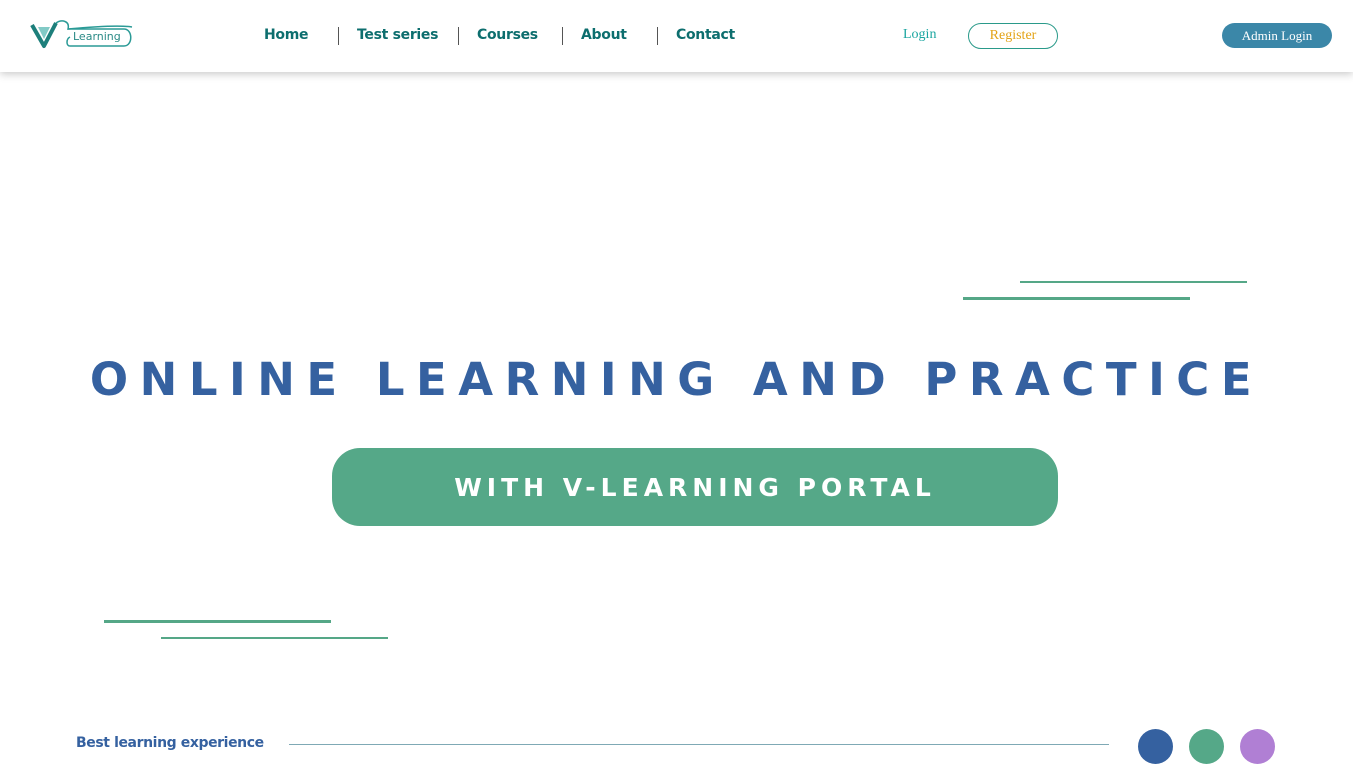 This screenshot has height=767, width=1353. I want to click on register-button-label: Register, so click(1013, 35).